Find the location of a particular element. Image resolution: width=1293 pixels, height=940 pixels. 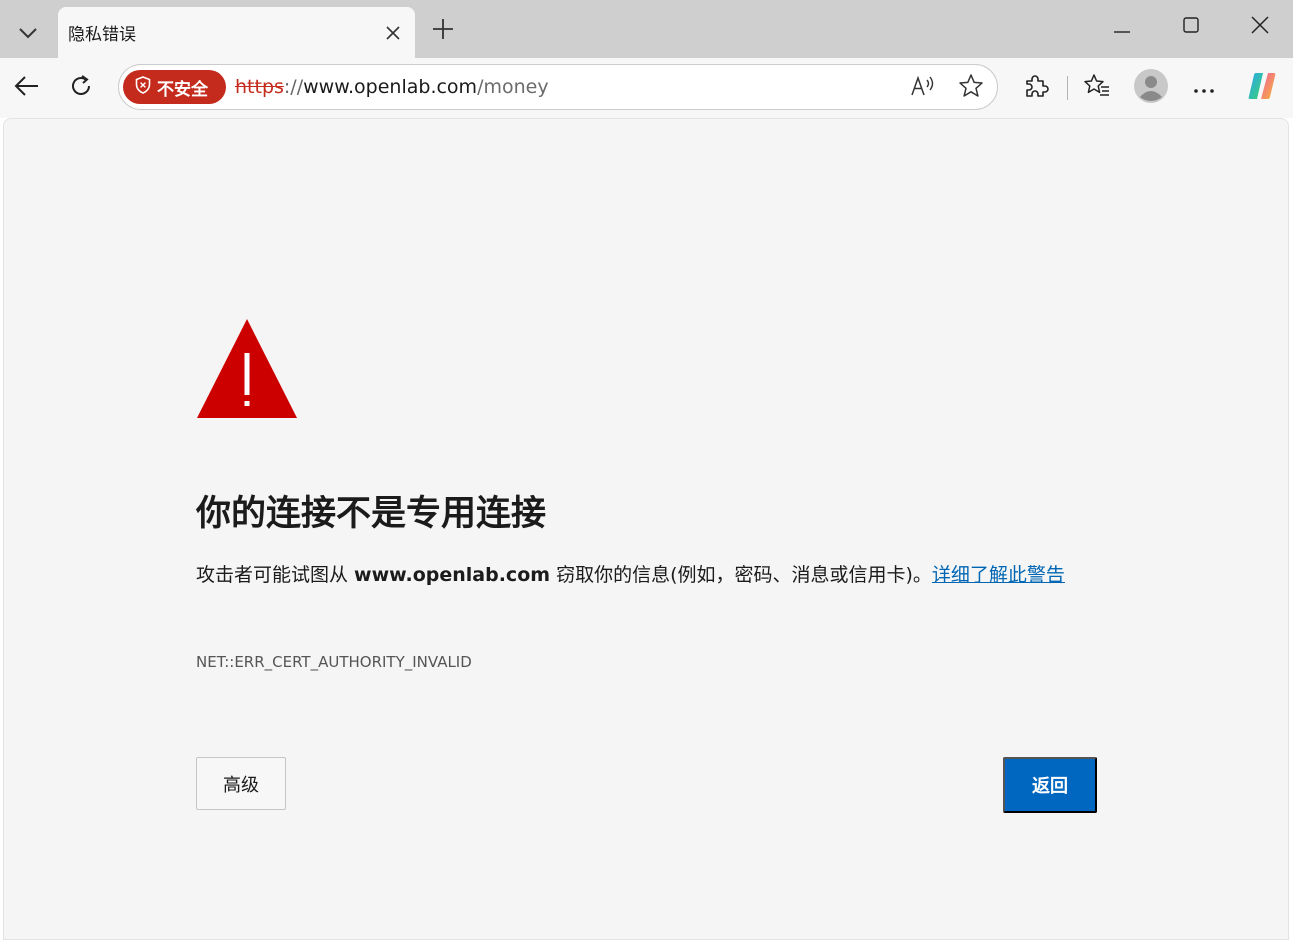

learn-more-link: 详细了解此警告 is located at coordinates (998, 575).